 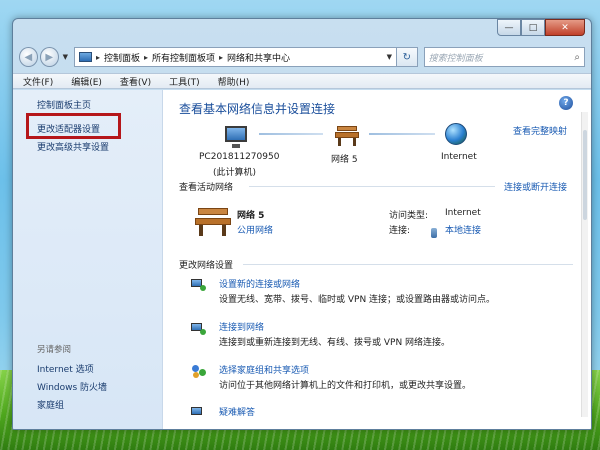 What do you see at coordinates (344, 160) in the screenshot?
I see `network-name-label: 网络 5` at bounding box center [344, 160].